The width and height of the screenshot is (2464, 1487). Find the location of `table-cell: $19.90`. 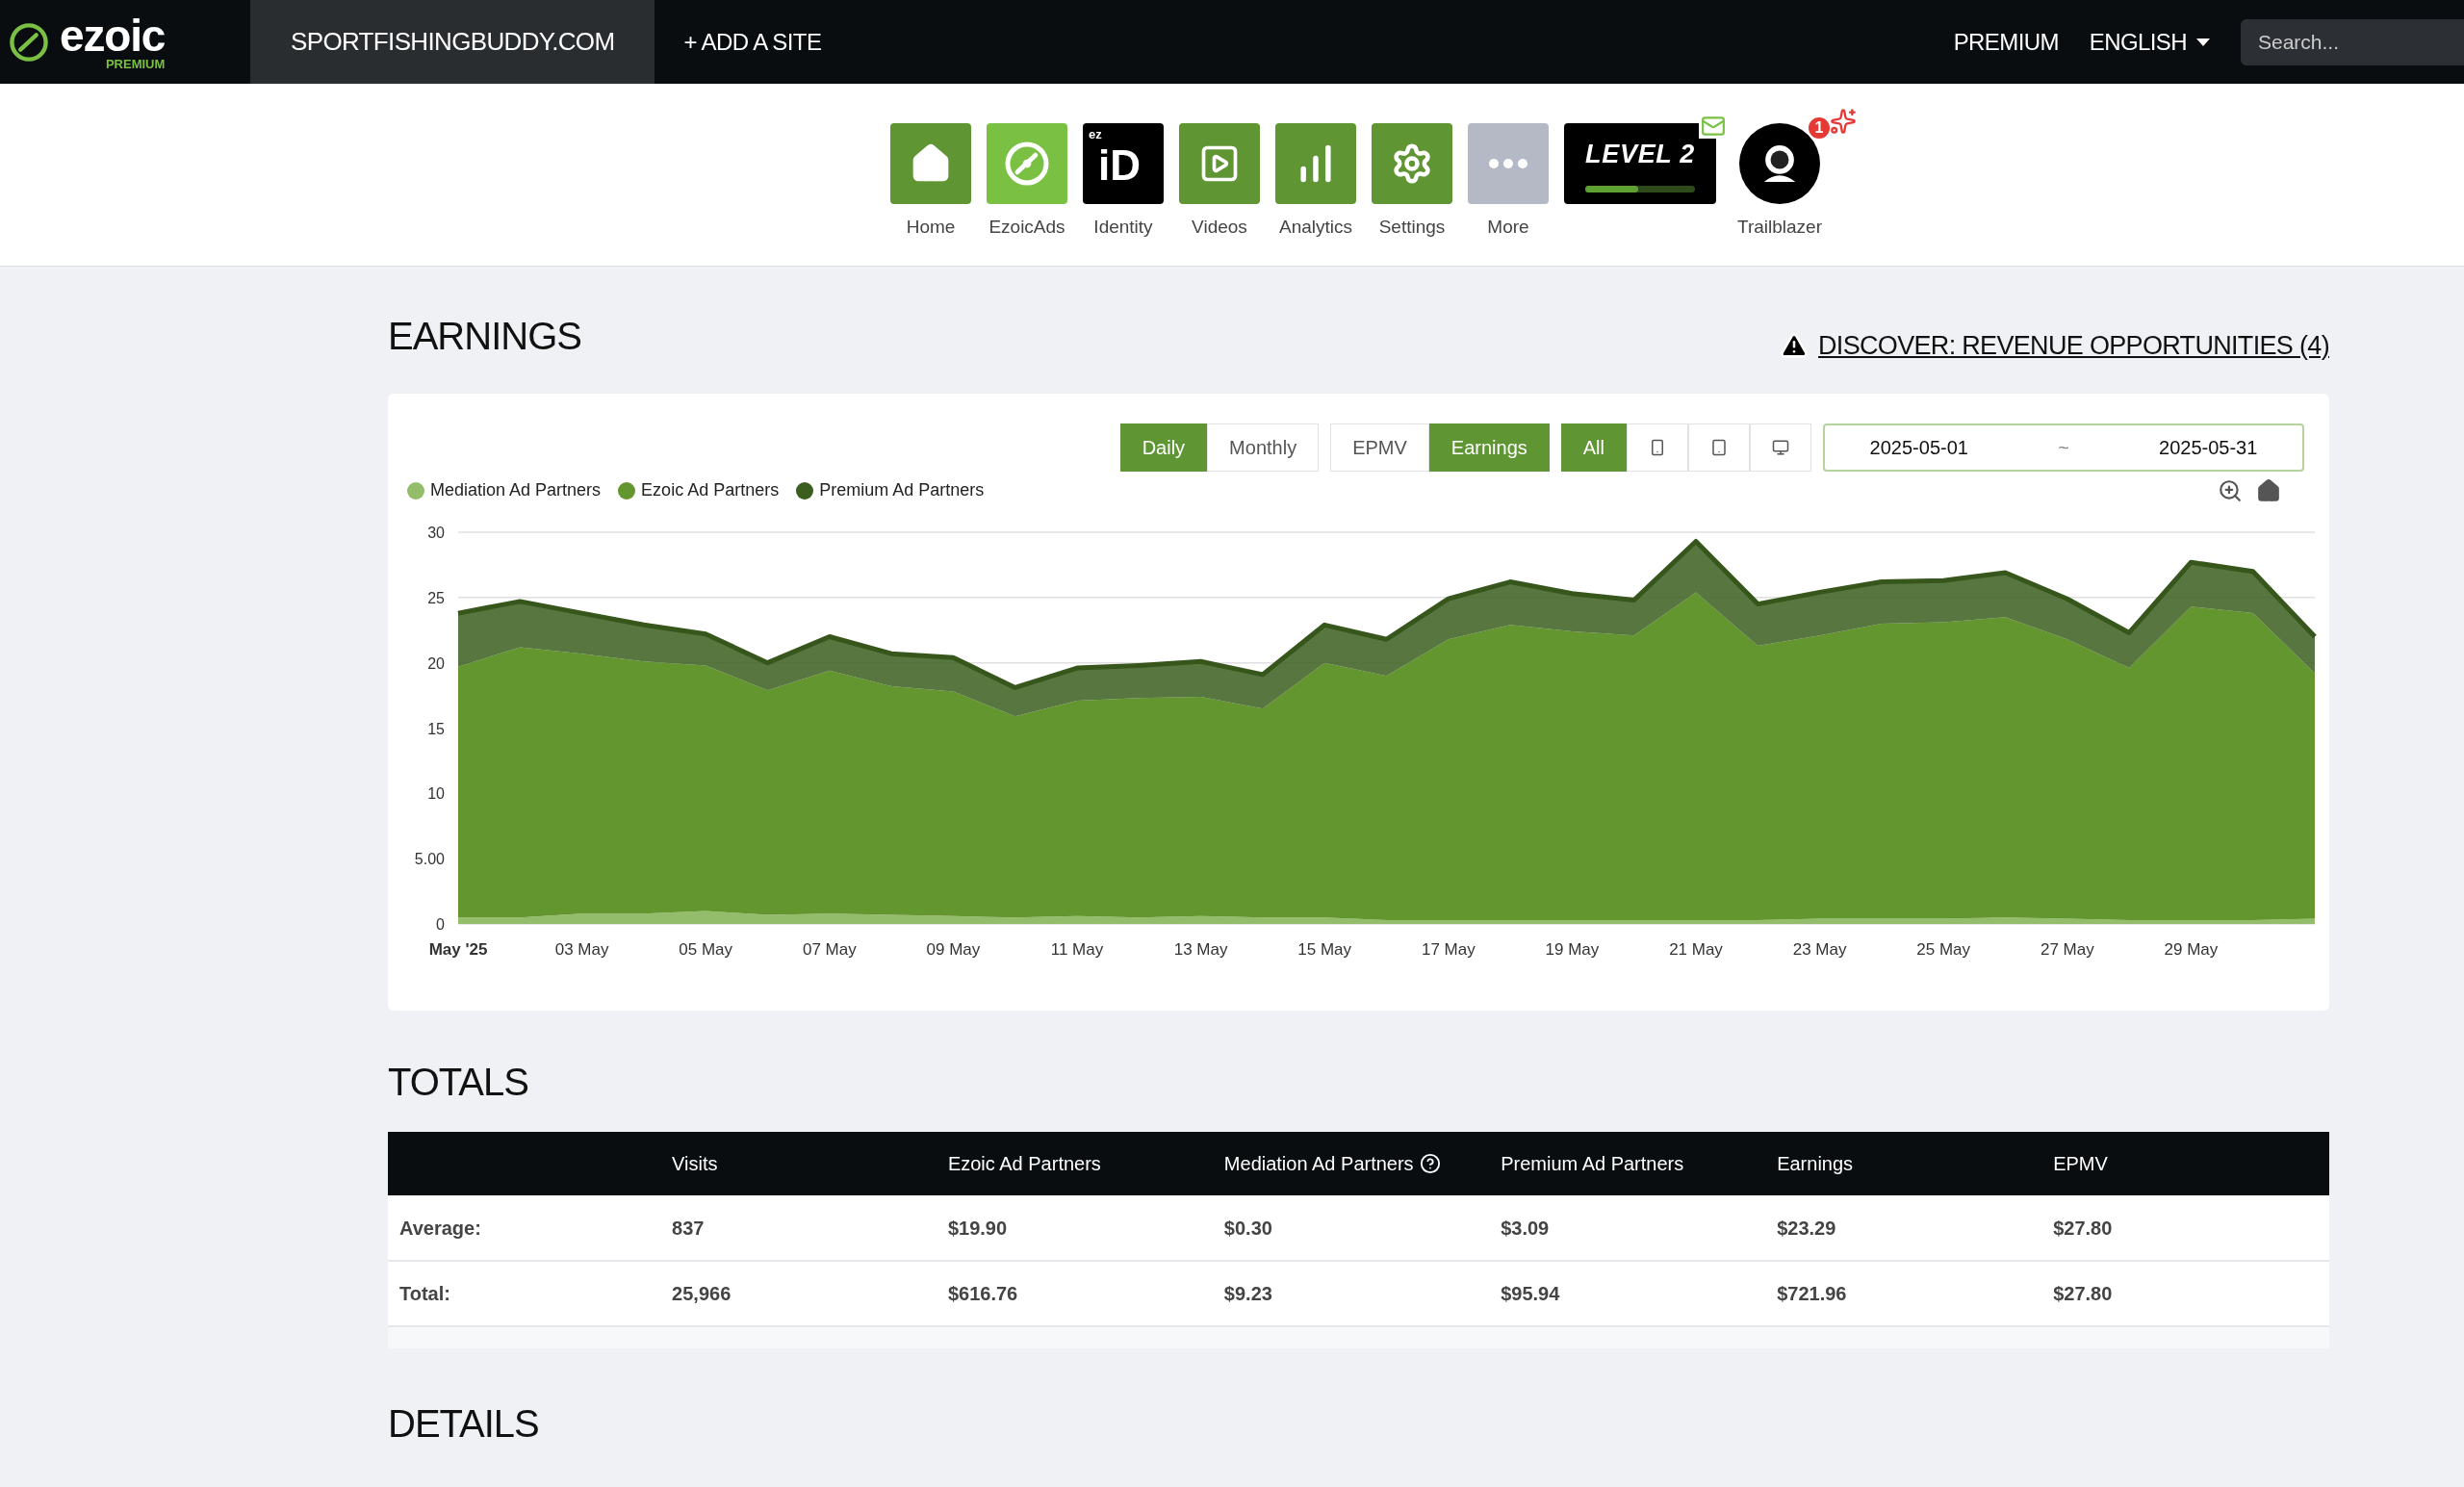

table-cell: $19.90 is located at coordinates (1085, 1228).